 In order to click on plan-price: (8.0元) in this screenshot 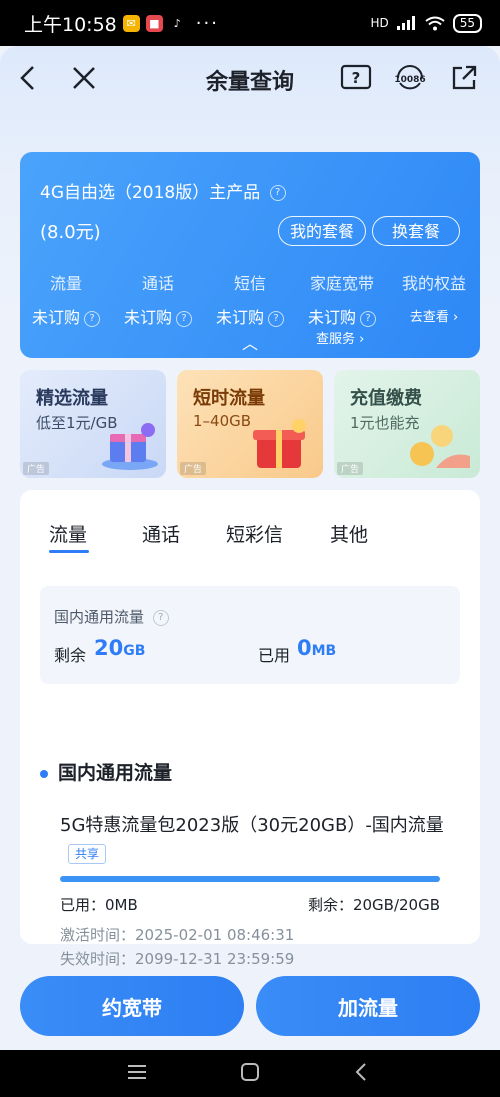, I will do `click(70, 232)`.